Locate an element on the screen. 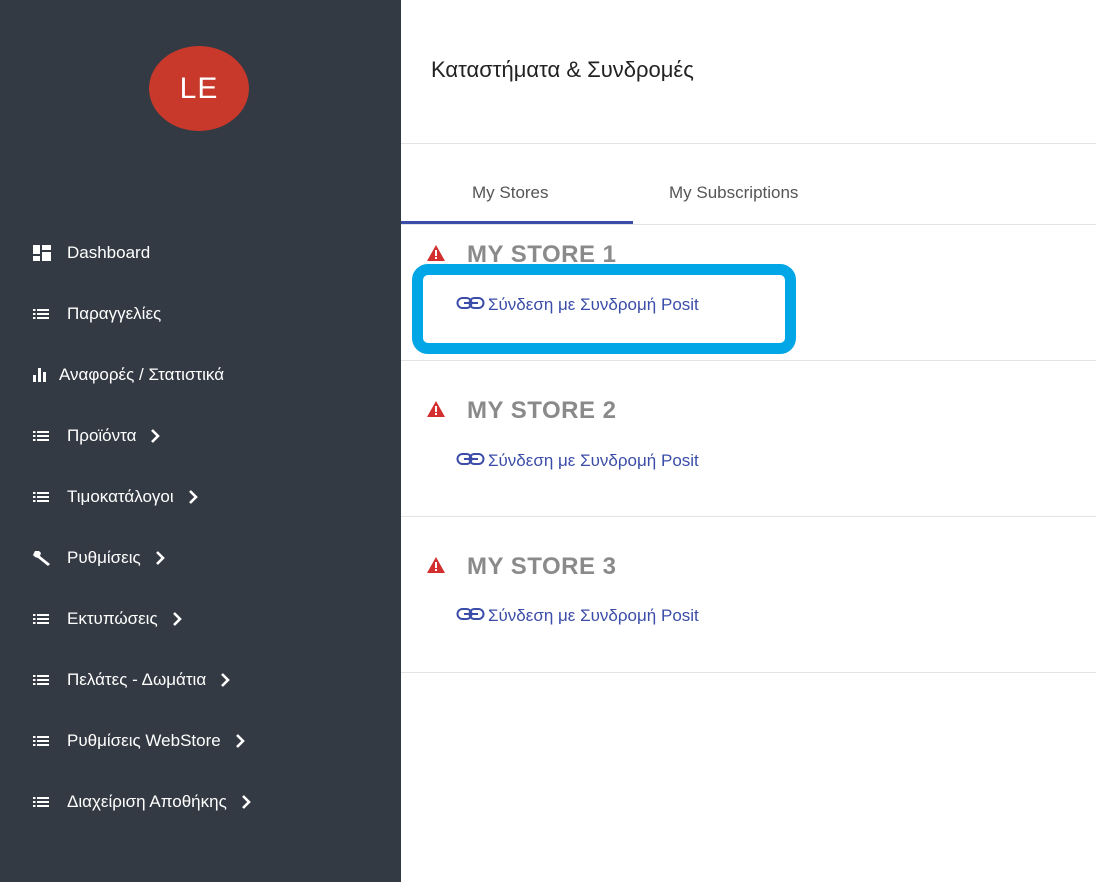  highlight-box is located at coordinates (604, 309).